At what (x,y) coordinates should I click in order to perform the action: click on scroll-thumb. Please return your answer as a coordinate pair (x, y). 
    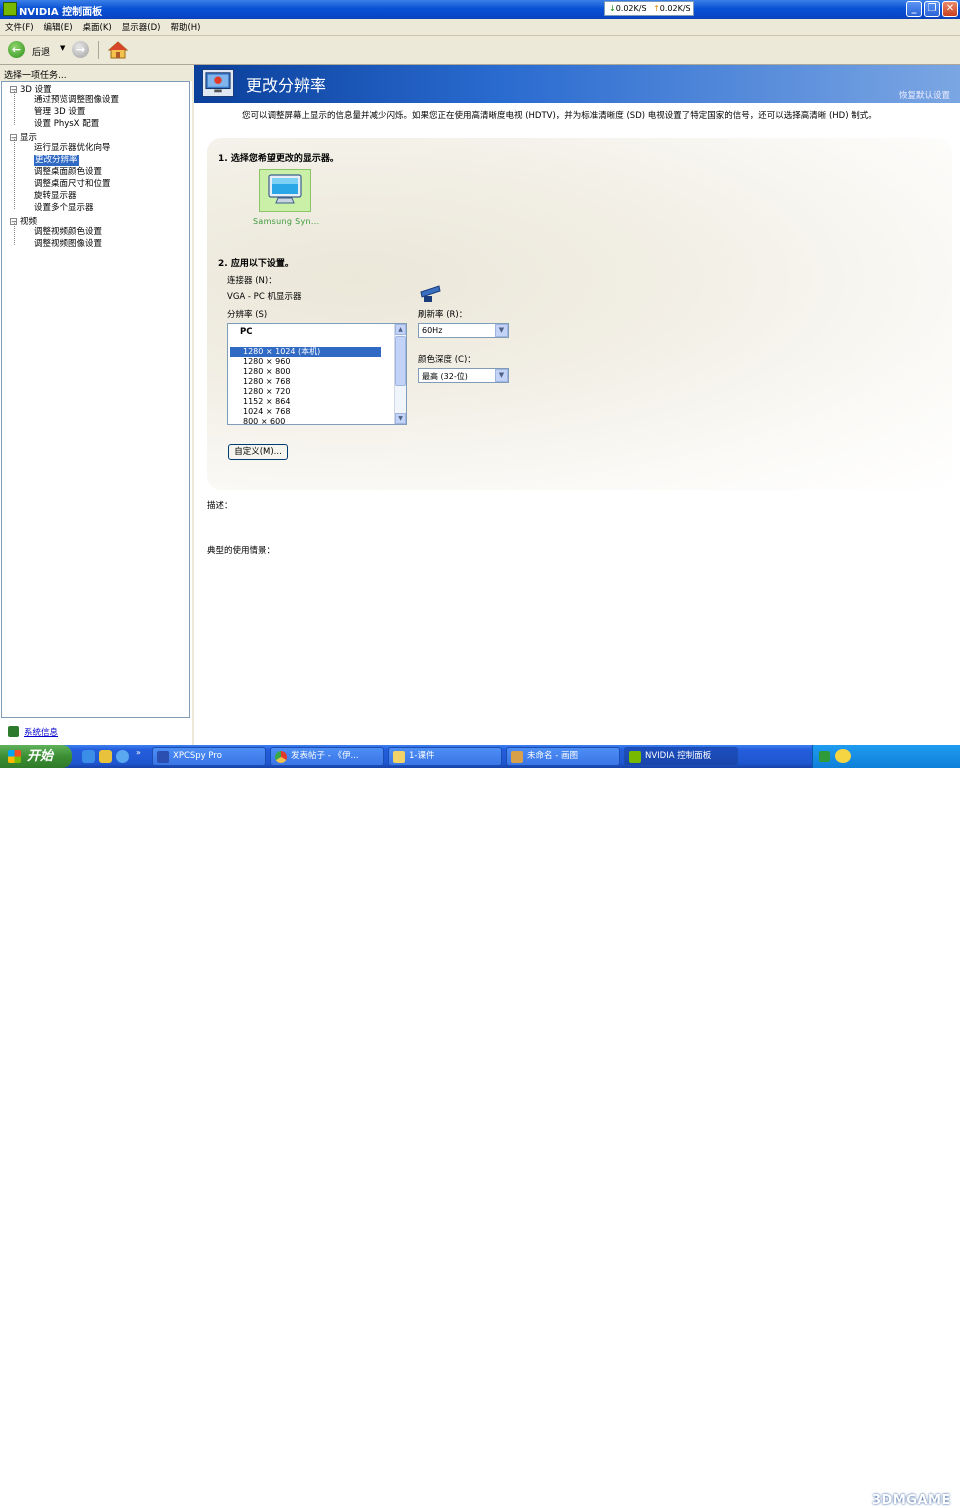
    Looking at the image, I should click on (400, 361).